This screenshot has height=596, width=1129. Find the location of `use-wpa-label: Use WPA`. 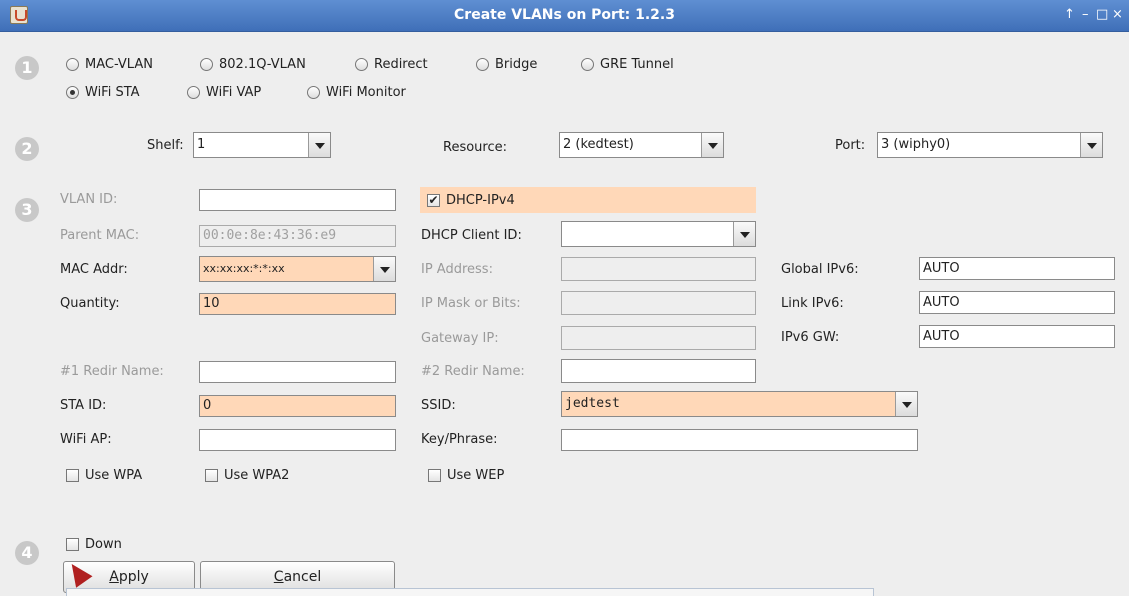

use-wpa-label: Use WPA is located at coordinates (114, 475).